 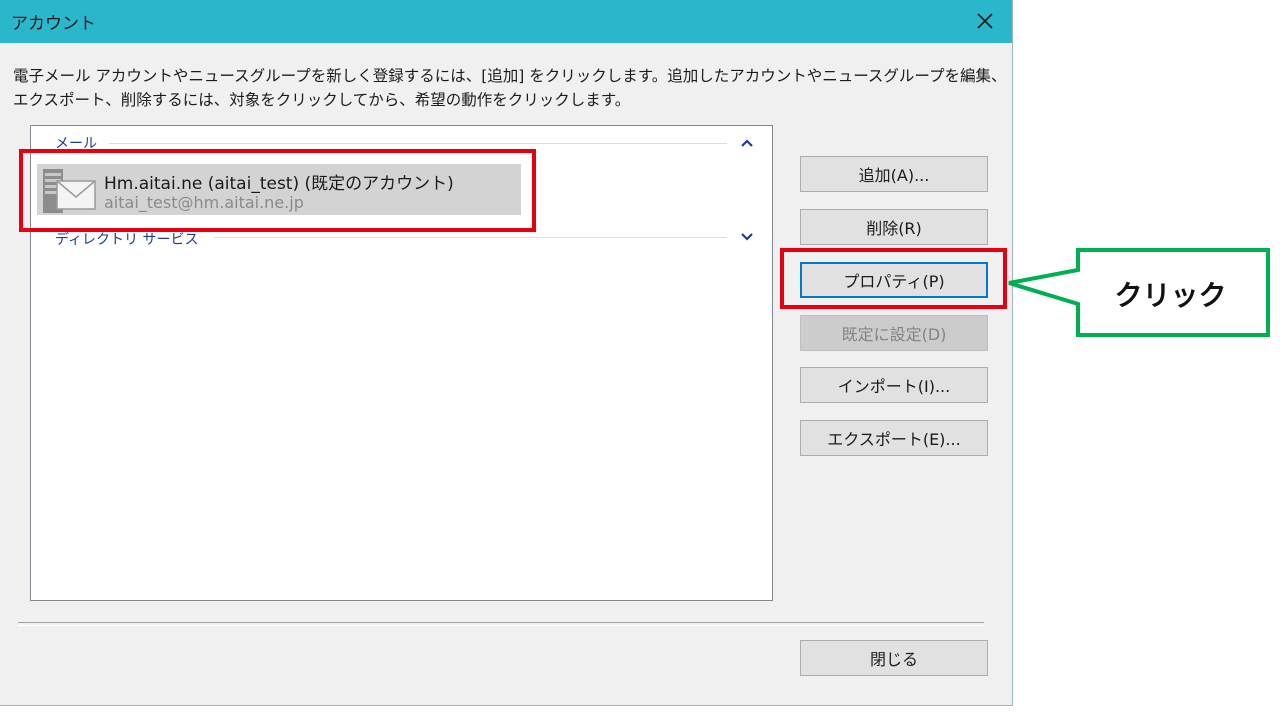 I want to click on footer-separator, so click(x=501, y=624).